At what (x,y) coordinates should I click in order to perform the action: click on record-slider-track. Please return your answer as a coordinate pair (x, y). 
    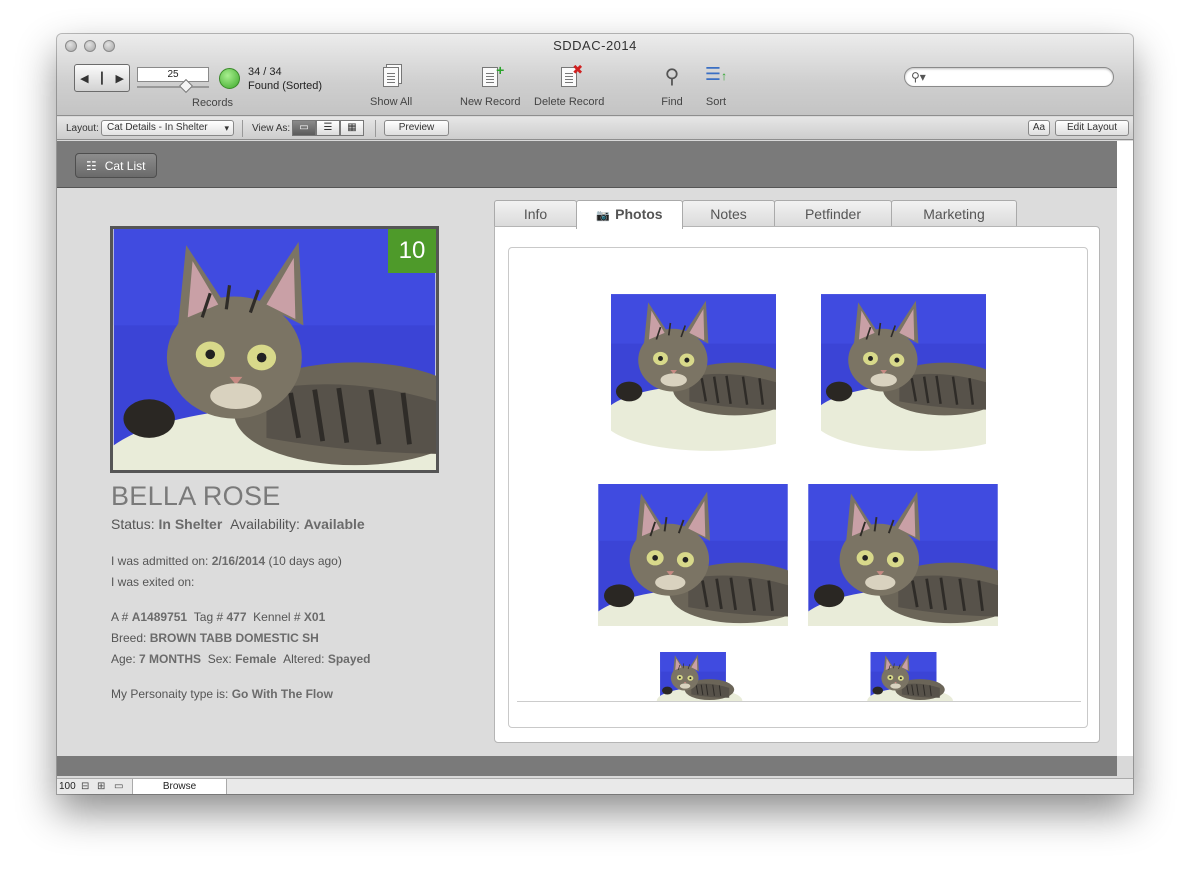
    Looking at the image, I should click on (173, 87).